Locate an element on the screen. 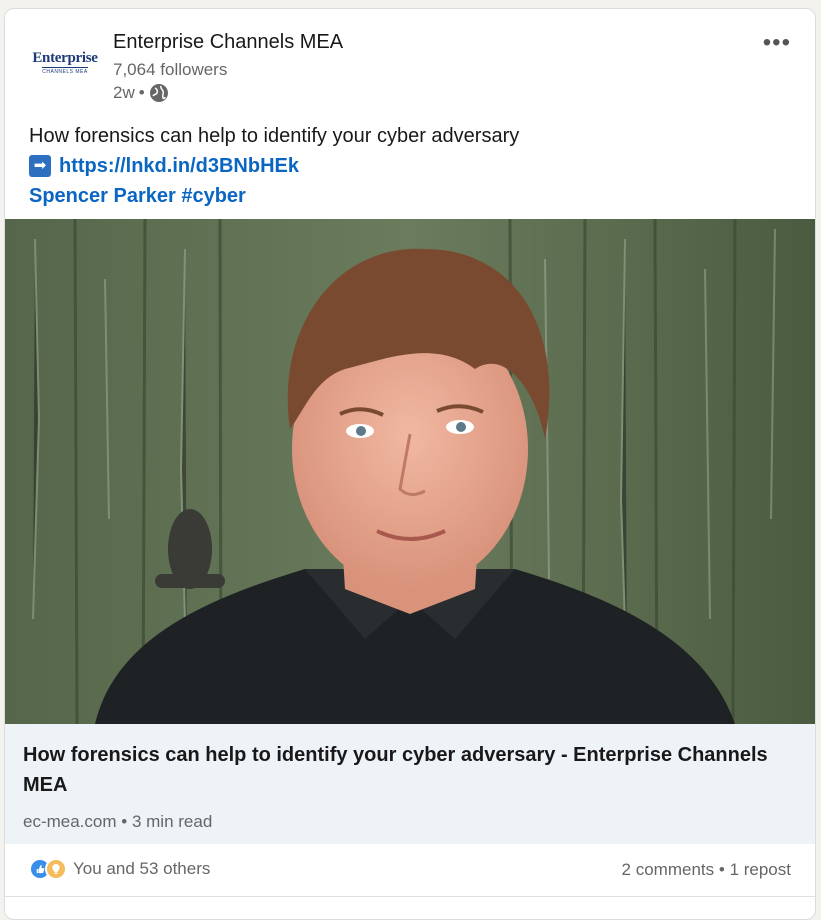 The height and width of the screenshot is (920, 821). reposts-count: 1 repost is located at coordinates (760, 869).